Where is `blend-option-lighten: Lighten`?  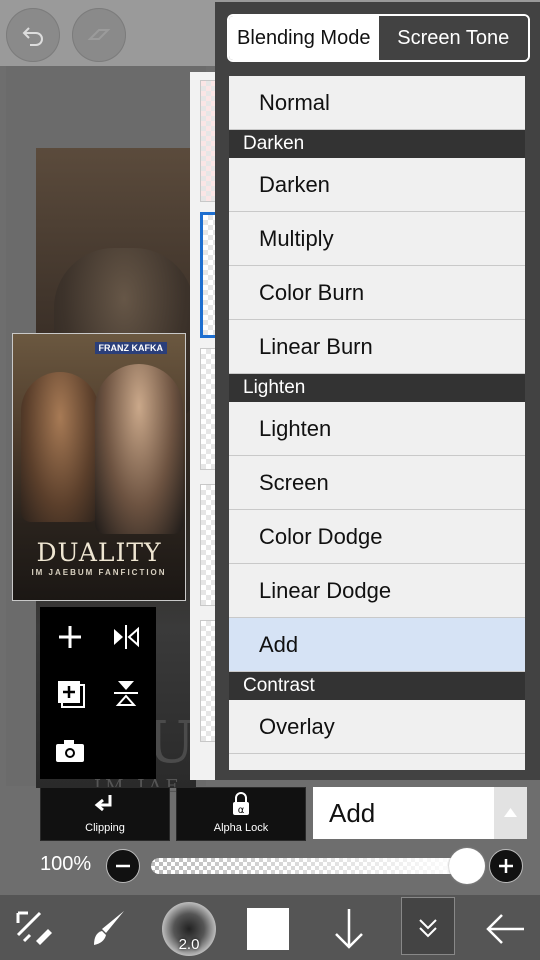
blend-option-lighten: Lighten is located at coordinates (377, 429).